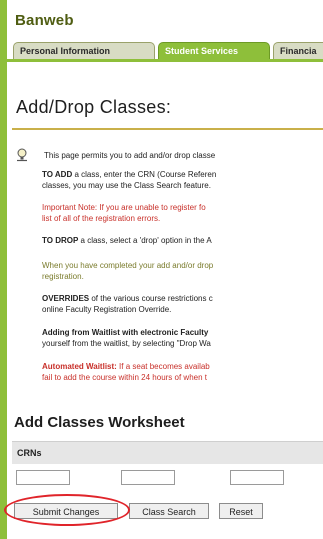  Describe the element at coordinates (44, 20) in the screenshot. I see `brand-title: Banweb` at that location.